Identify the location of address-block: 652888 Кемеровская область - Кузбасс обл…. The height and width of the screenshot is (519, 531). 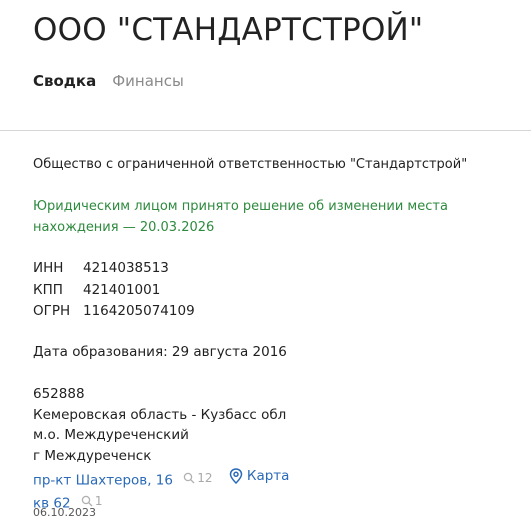
(161, 449).